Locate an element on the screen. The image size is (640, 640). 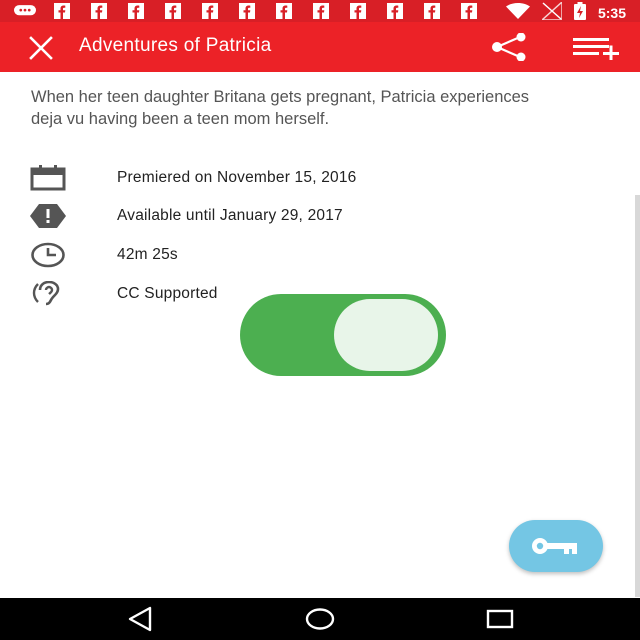
app-bar: Adventures of Patricia is located at coordinates (320, 47).